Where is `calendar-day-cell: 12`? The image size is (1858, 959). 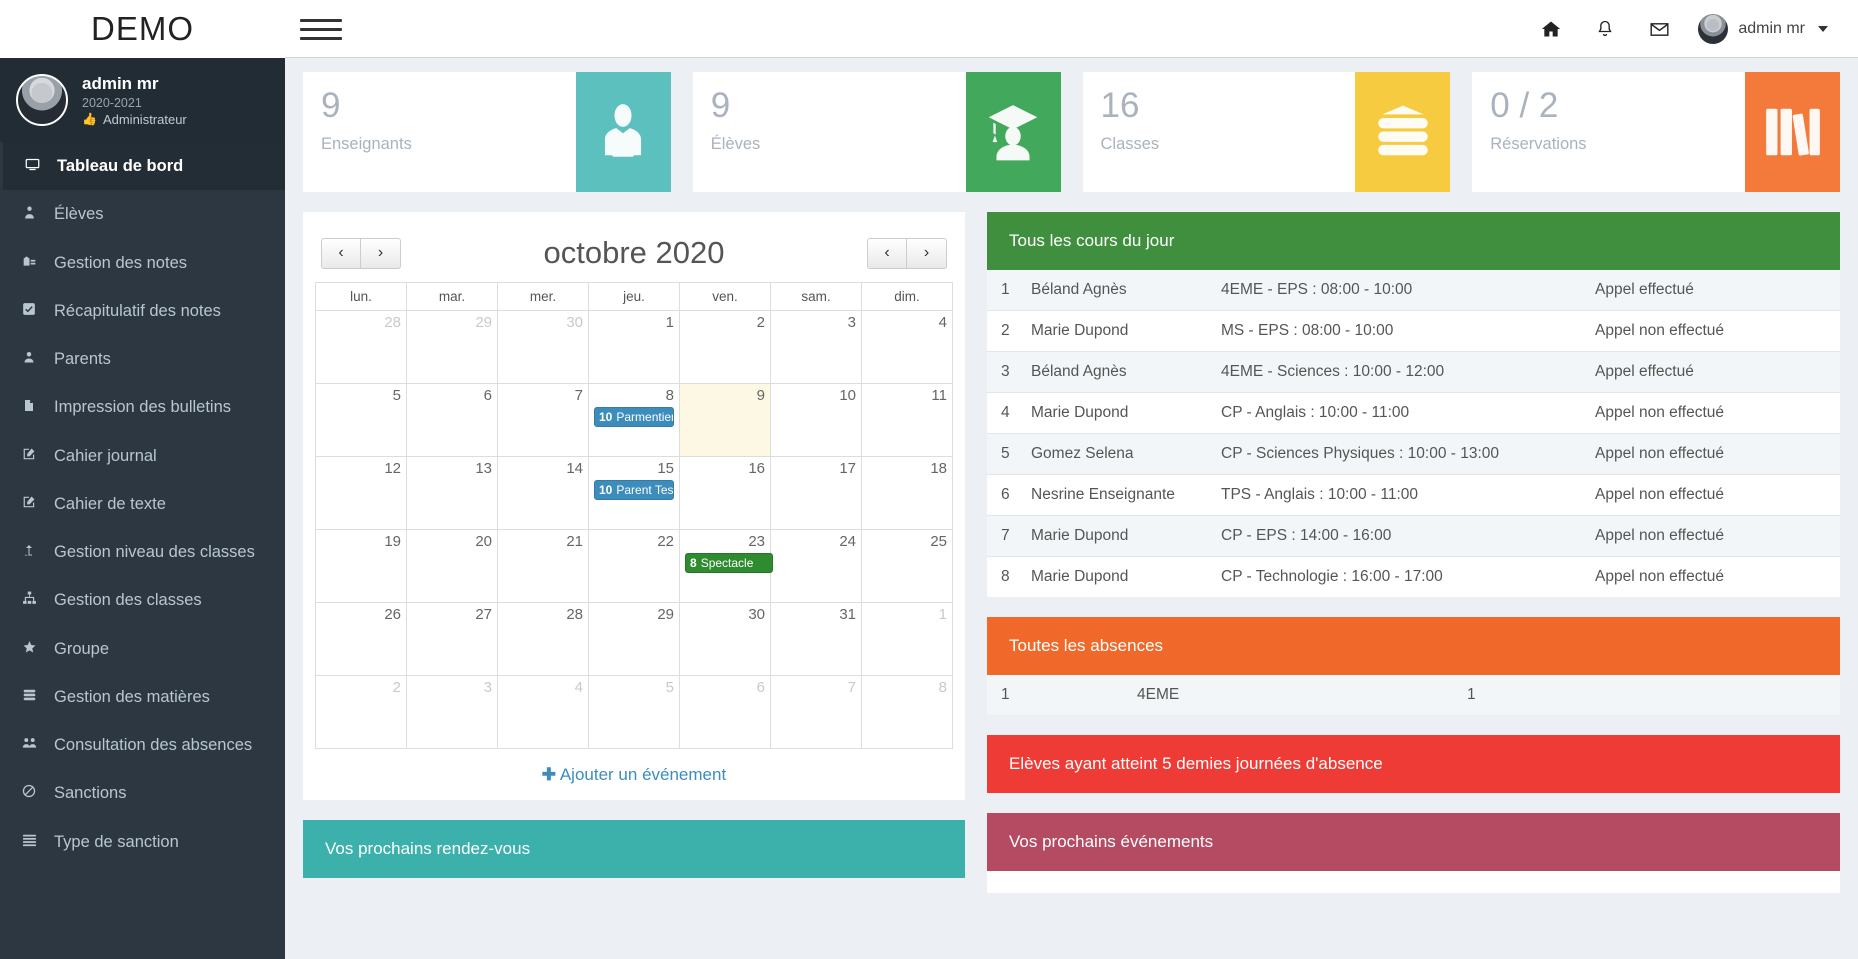 calendar-day-cell: 12 is located at coordinates (361, 493).